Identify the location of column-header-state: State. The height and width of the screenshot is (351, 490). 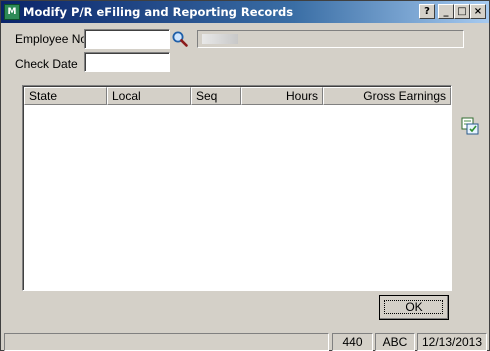
(65, 96).